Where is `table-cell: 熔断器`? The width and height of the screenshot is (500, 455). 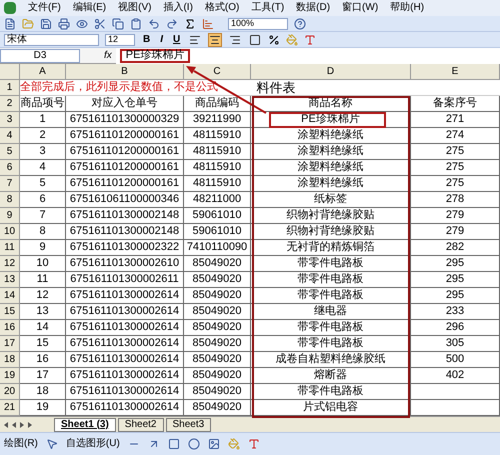 table-cell: 熔断器 is located at coordinates (331, 376).